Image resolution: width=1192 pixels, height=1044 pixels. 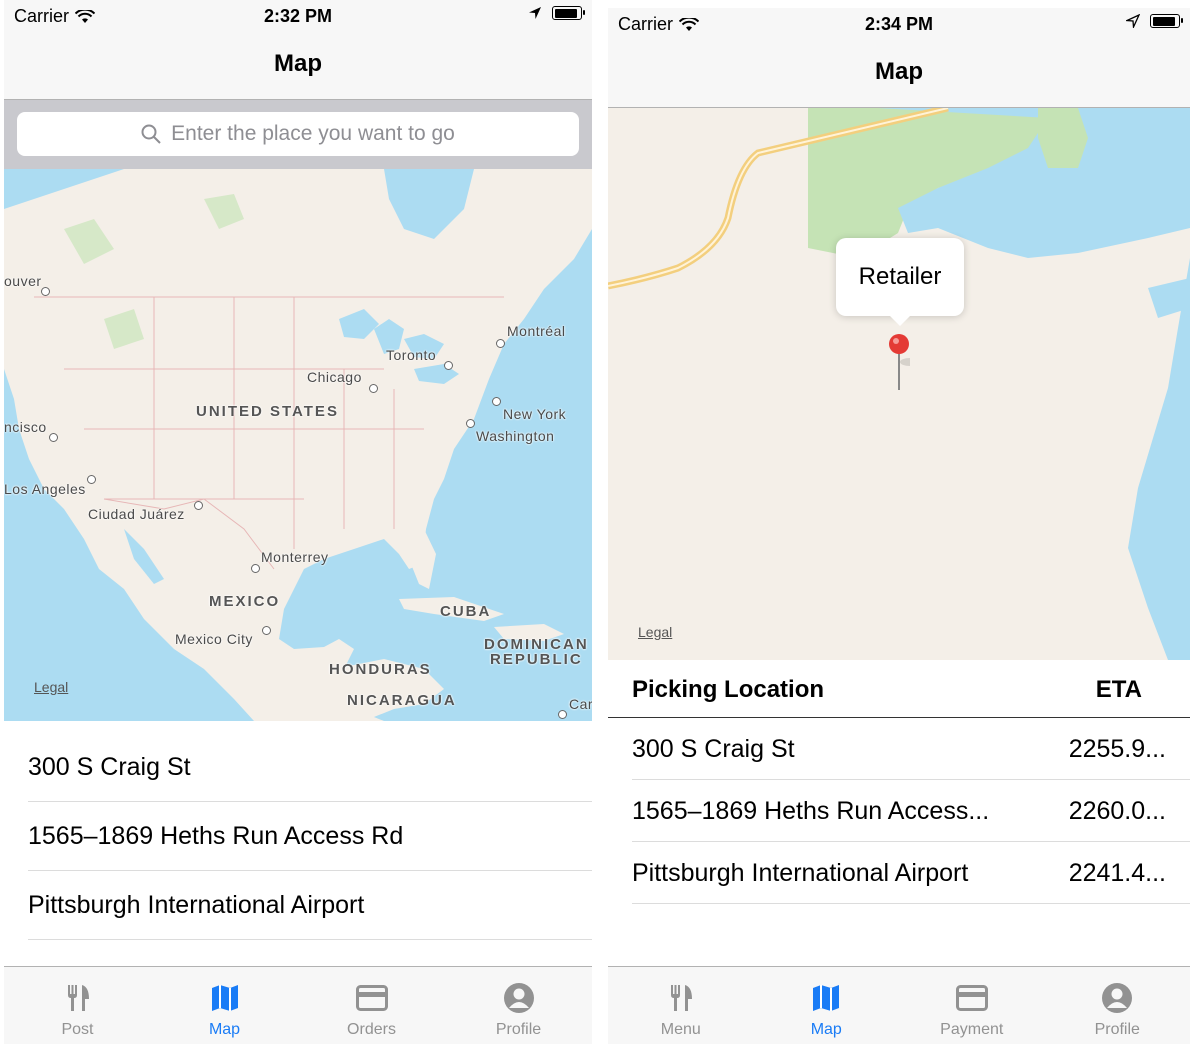 What do you see at coordinates (371, 1029) in the screenshot?
I see `tab-label: Orders` at bounding box center [371, 1029].